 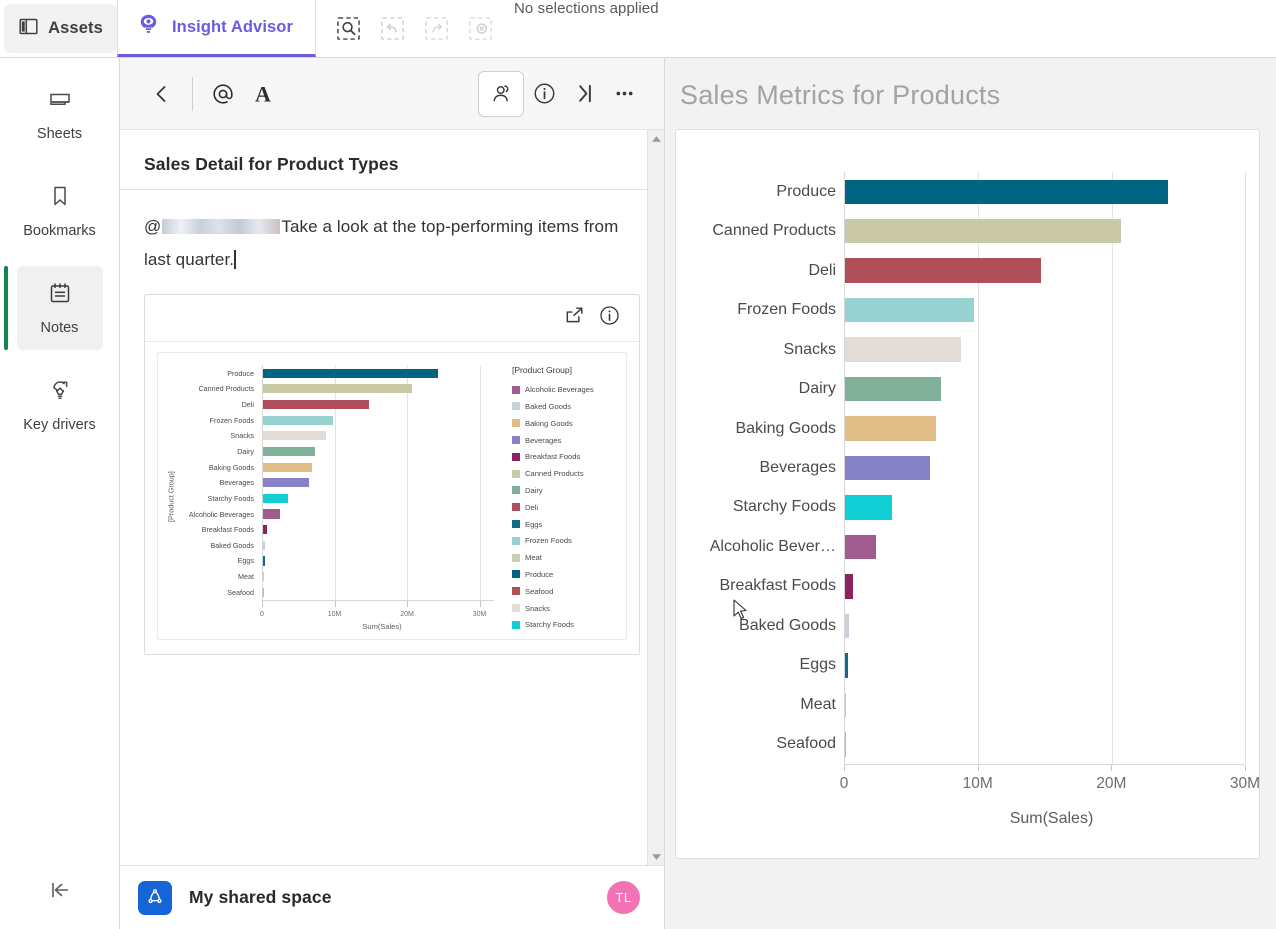 What do you see at coordinates (760, 428) in the screenshot?
I see `y-axis-tick-label: Baking Goods` at bounding box center [760, 428].